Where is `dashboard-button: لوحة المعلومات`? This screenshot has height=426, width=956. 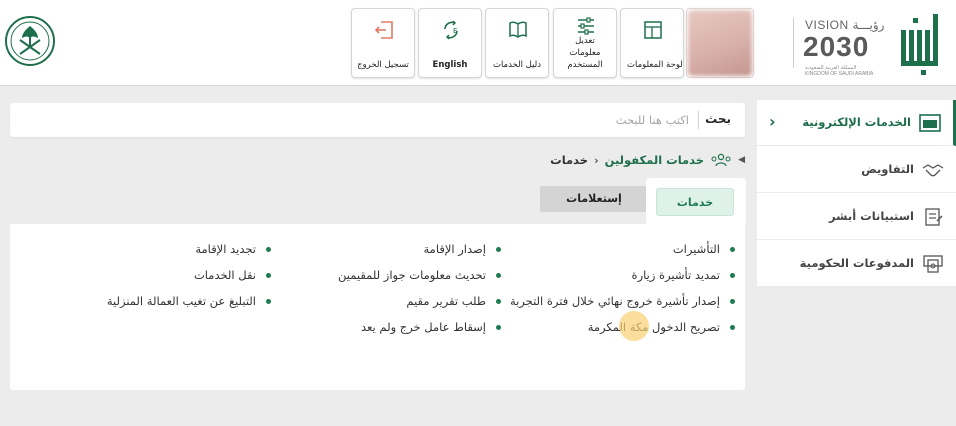
dashboard-button: لوحة المعلومات is located at coordinates (652, 43).